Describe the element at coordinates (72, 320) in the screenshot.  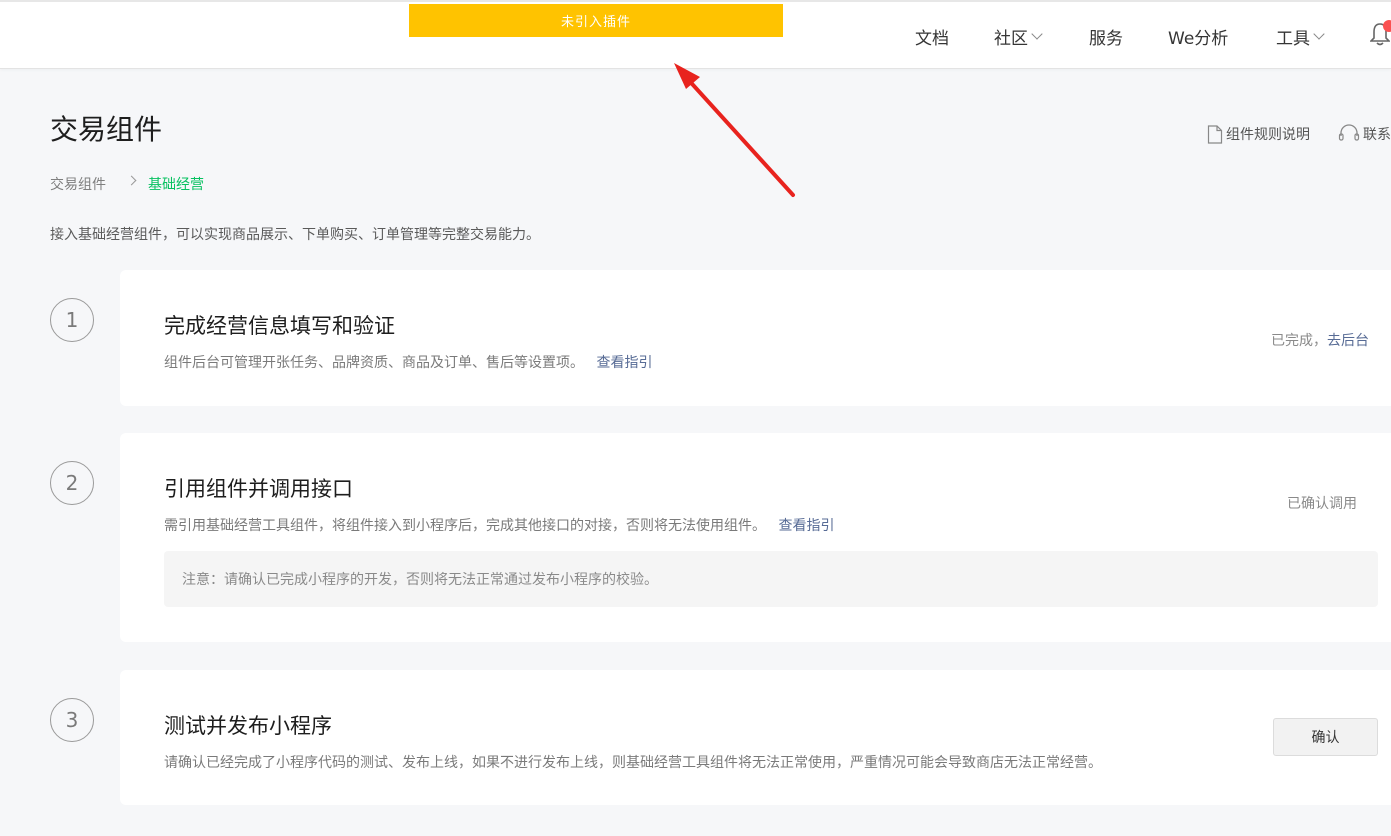
I see `step-number-1: 1` at that location.